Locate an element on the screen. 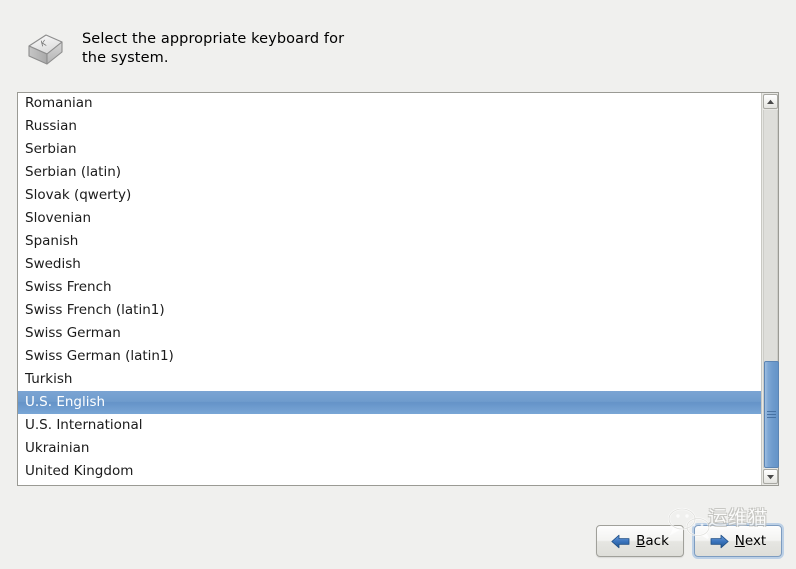  chevron-down-icon is located at coordinates (770, 476).